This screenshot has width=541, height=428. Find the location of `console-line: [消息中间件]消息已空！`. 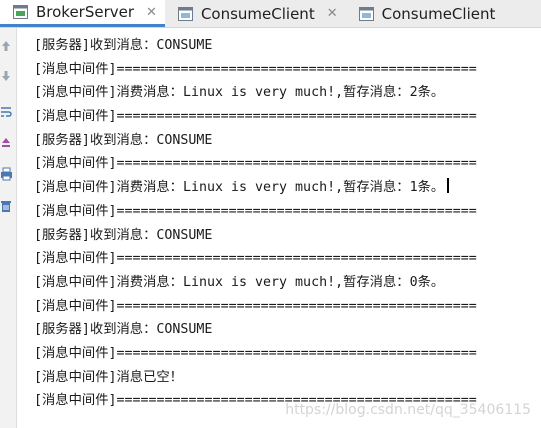

console-line: [消息中间件]消息已空！ is located at coordinates (108, 377).